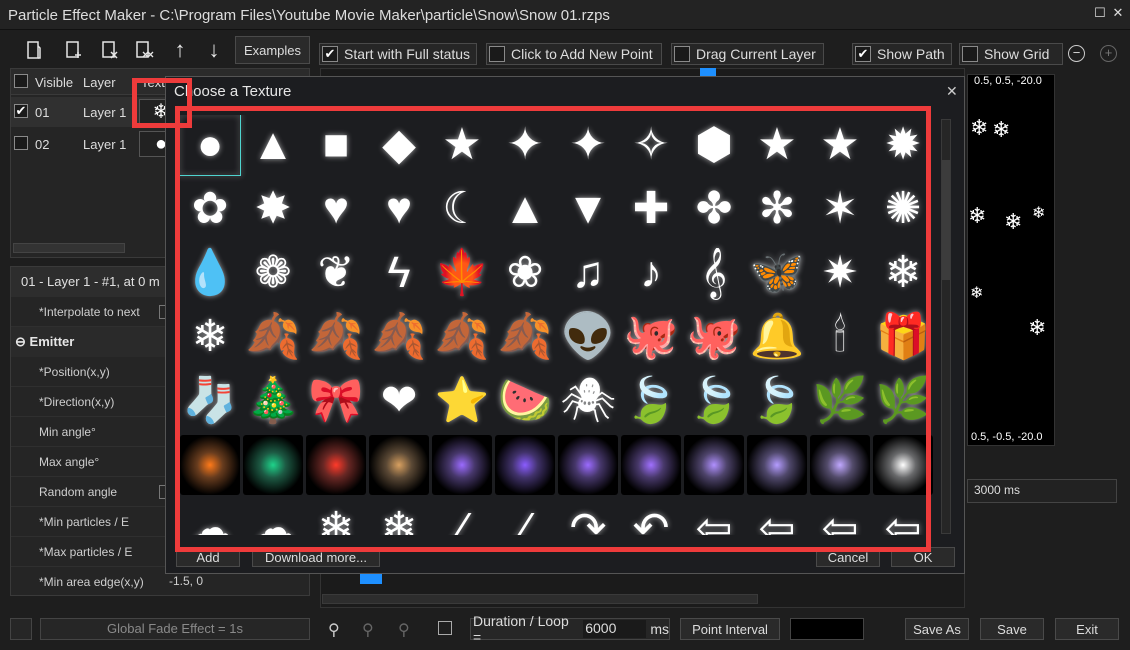 The height and width of the screenshot is (650, 1130). Describe the element at coordinates (334, 630) in the screenshot. I see `add-point-pin-icon: ⚲` at that location.